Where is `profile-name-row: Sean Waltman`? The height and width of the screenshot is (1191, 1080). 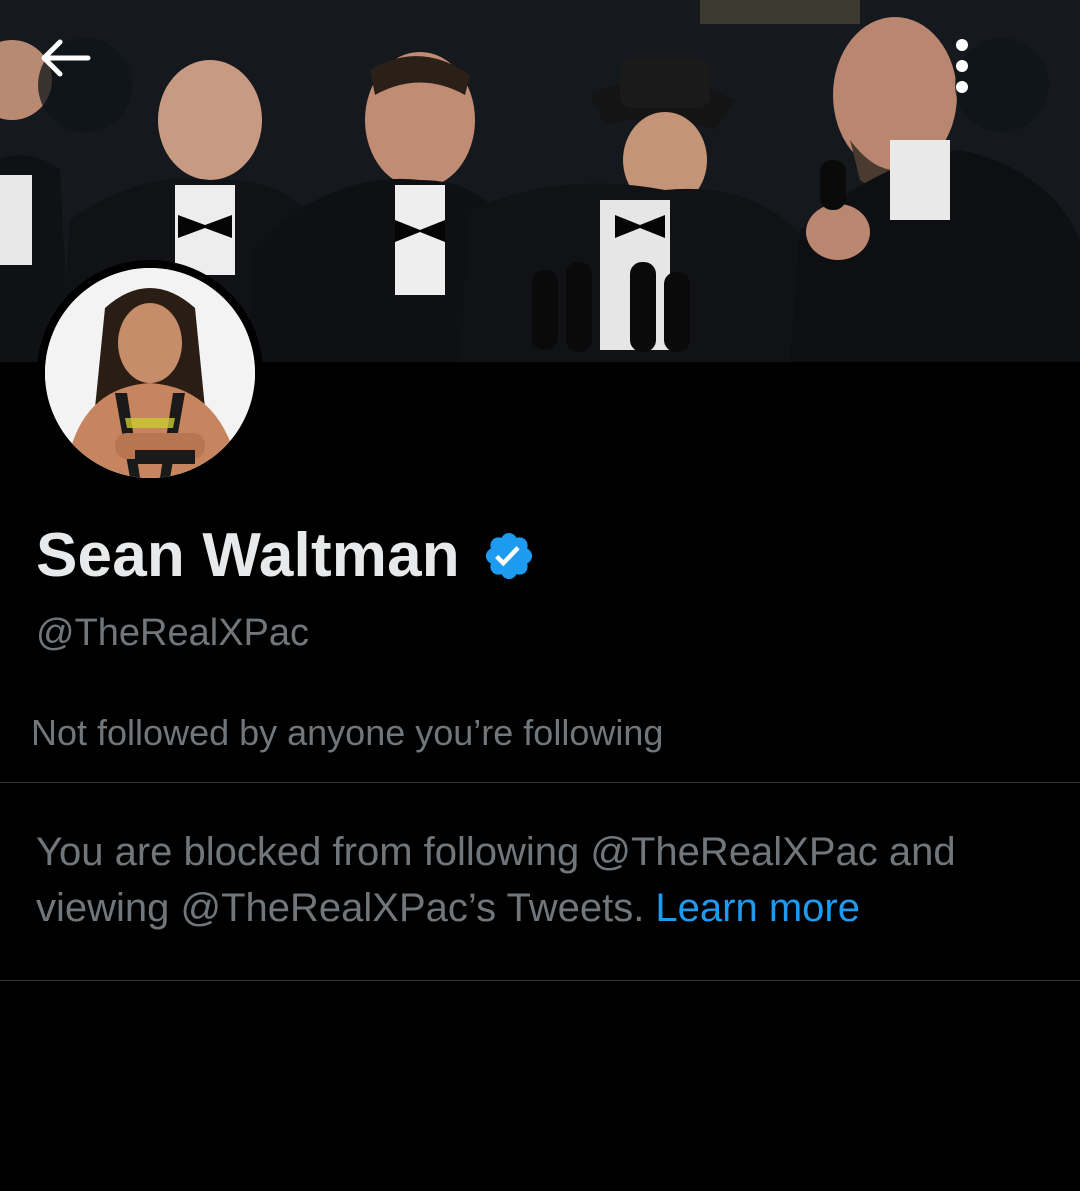
profile-name-row: Sean Waltman is located at coordinates (286, 555).